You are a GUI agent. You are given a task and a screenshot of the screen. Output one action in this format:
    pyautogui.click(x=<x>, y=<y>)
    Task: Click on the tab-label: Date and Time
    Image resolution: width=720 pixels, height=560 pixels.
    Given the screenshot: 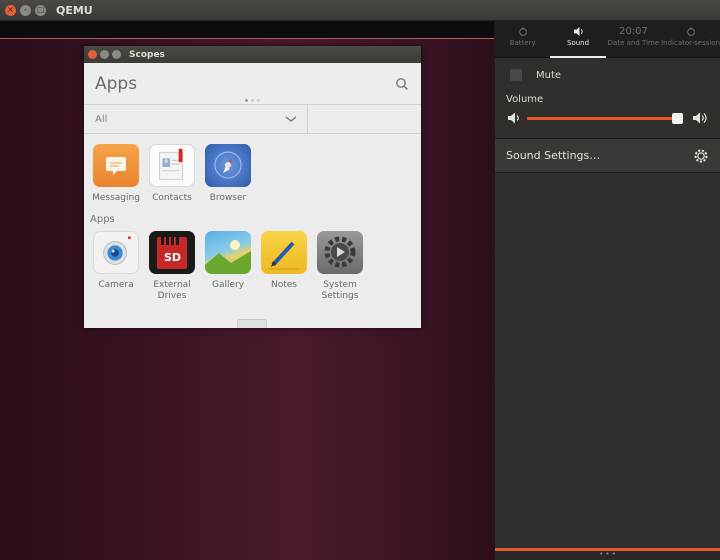 What is the action you would take?
    pyautogui.click(x=633, y=43)
    